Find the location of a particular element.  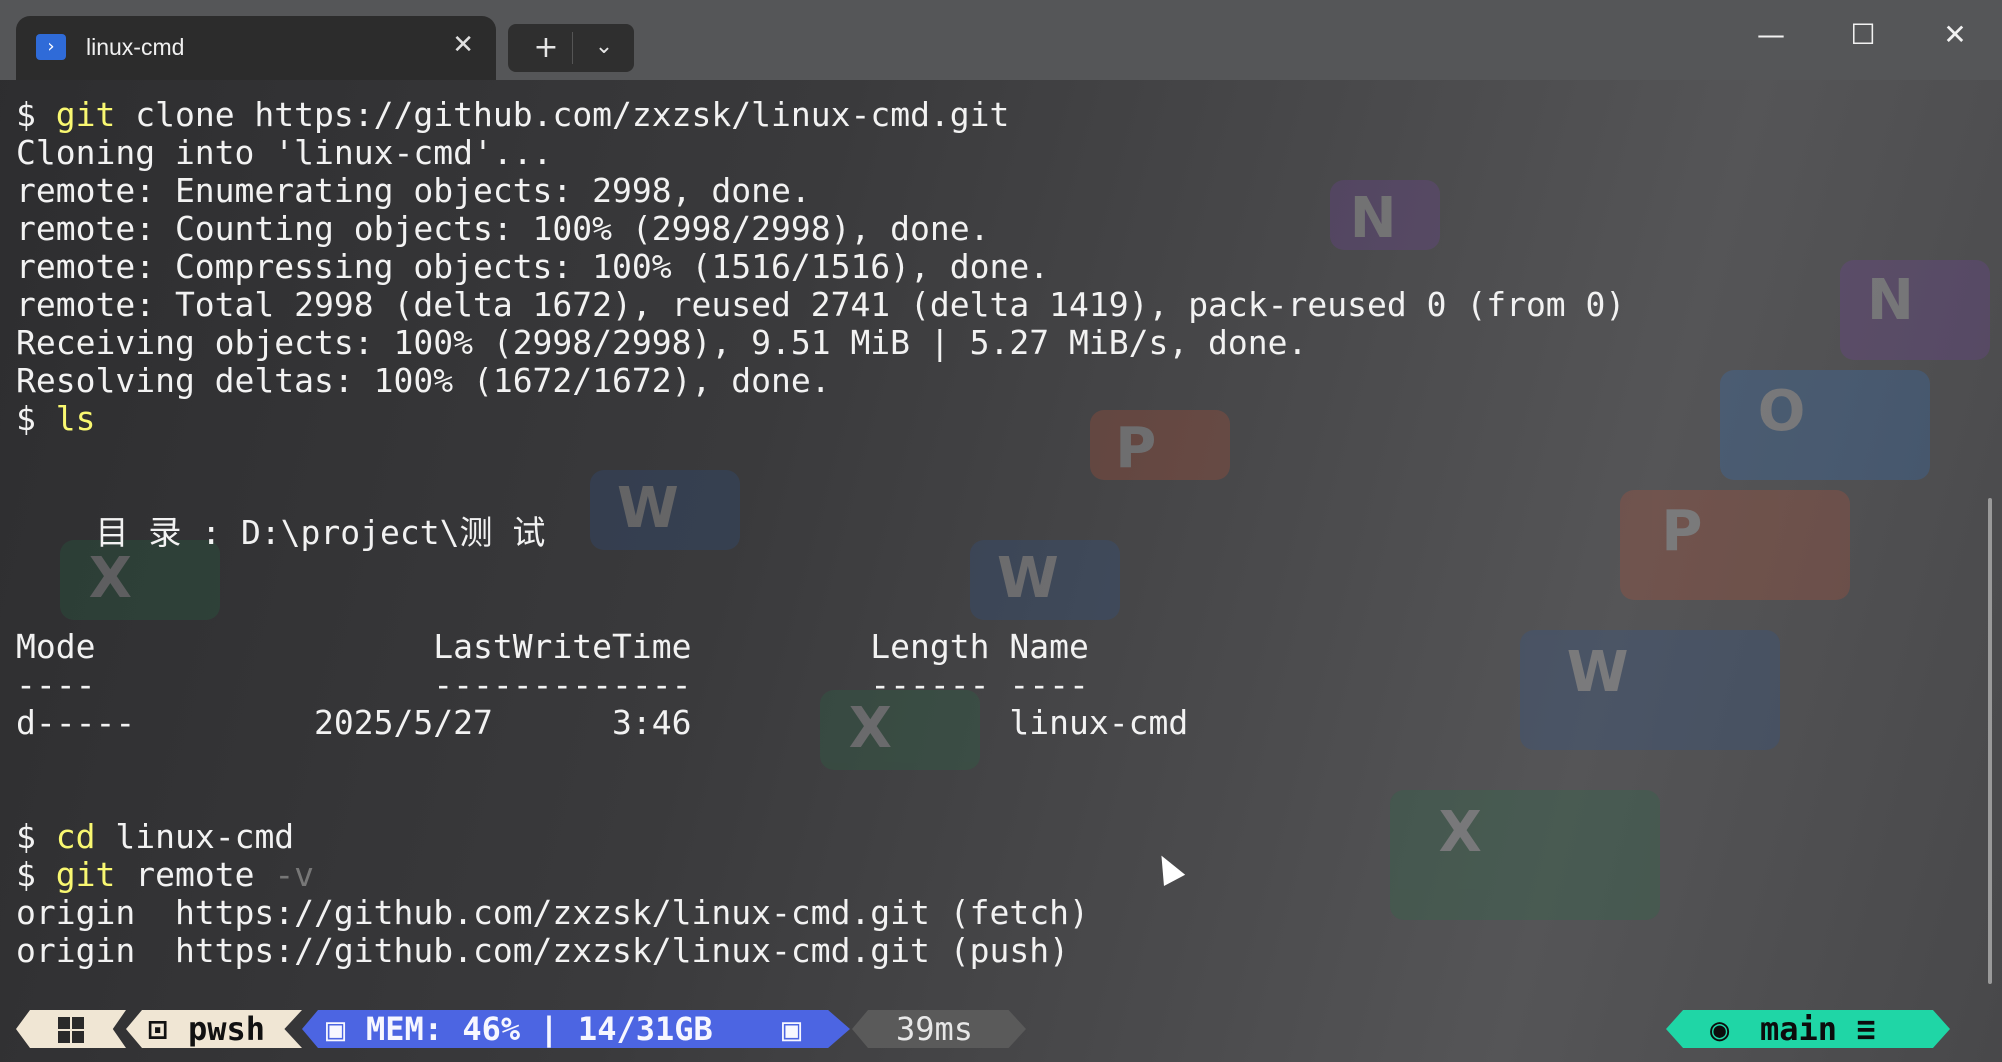

terminal-line: d----- 2025/5/27 3:46 linux-cmd is located at coordinates (602, 723).